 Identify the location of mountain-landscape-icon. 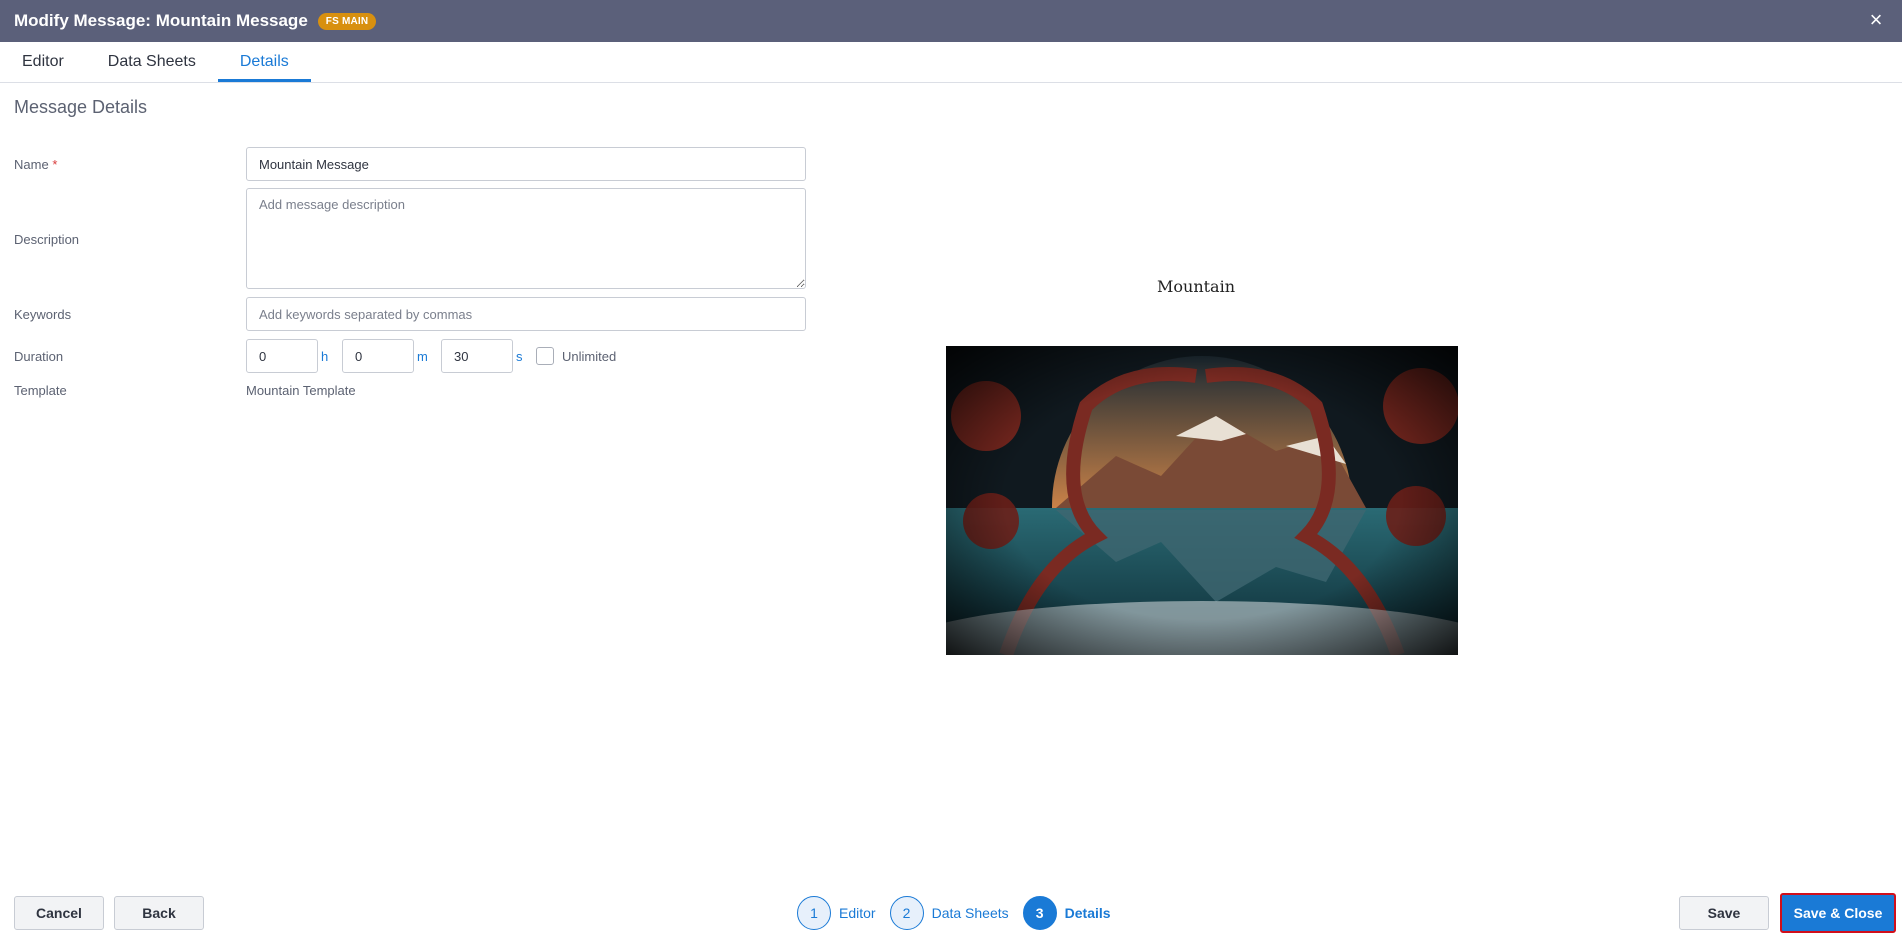
(1202, 500).